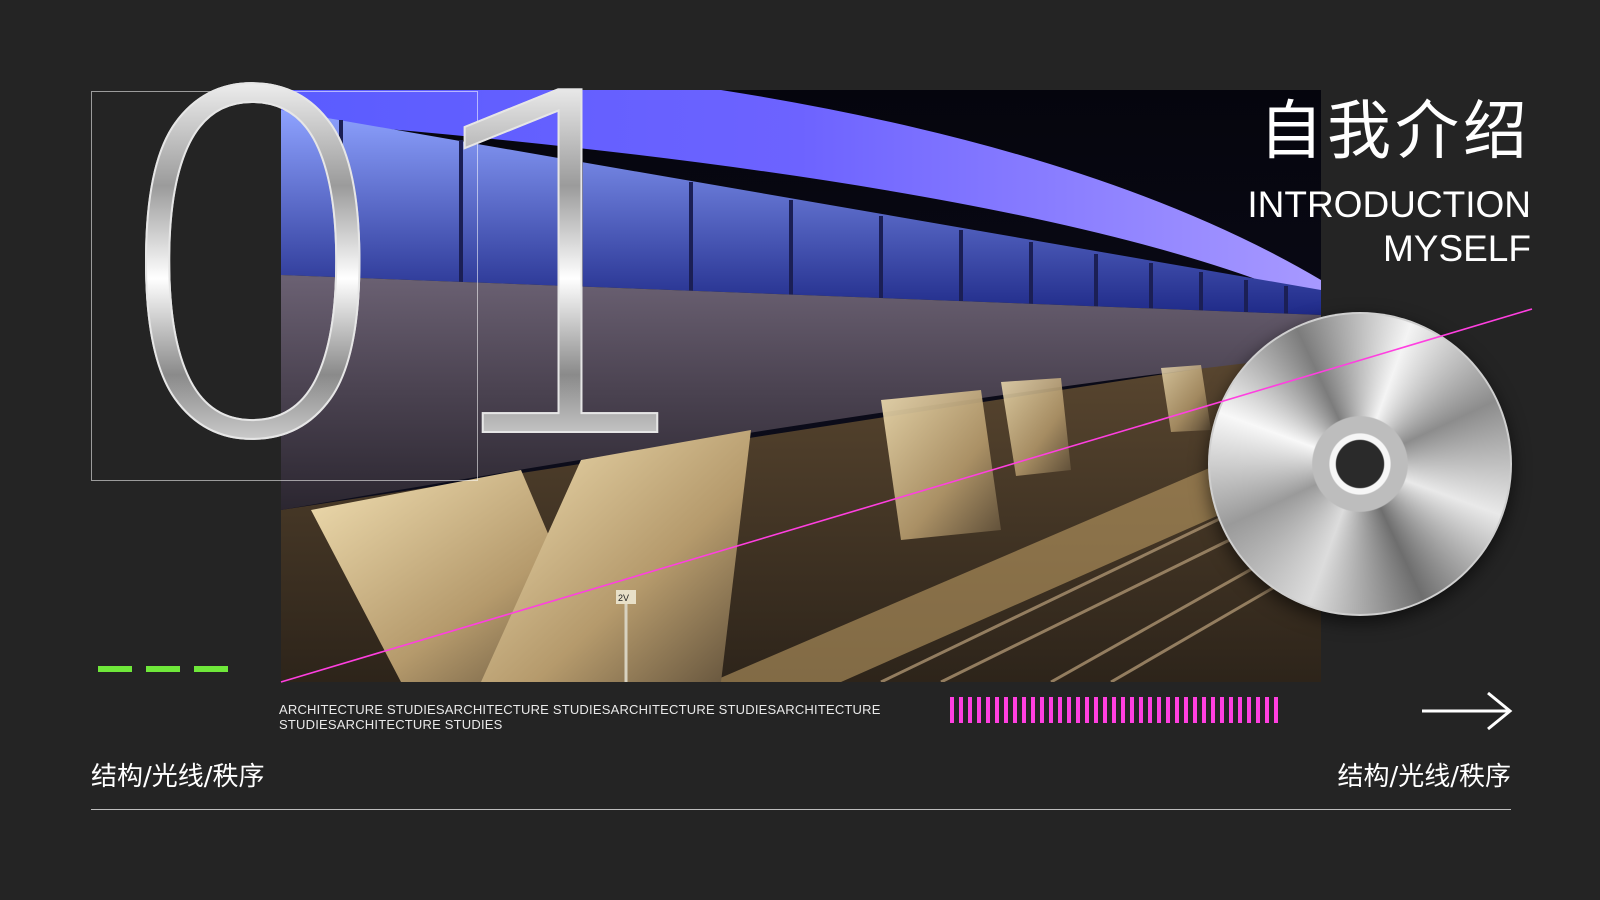 This screenshot has height=900, width=1600. What do you see at coordinates (801, 809) in the screenshot?
I see `bottom-divider` at bounding box center [801, 809].